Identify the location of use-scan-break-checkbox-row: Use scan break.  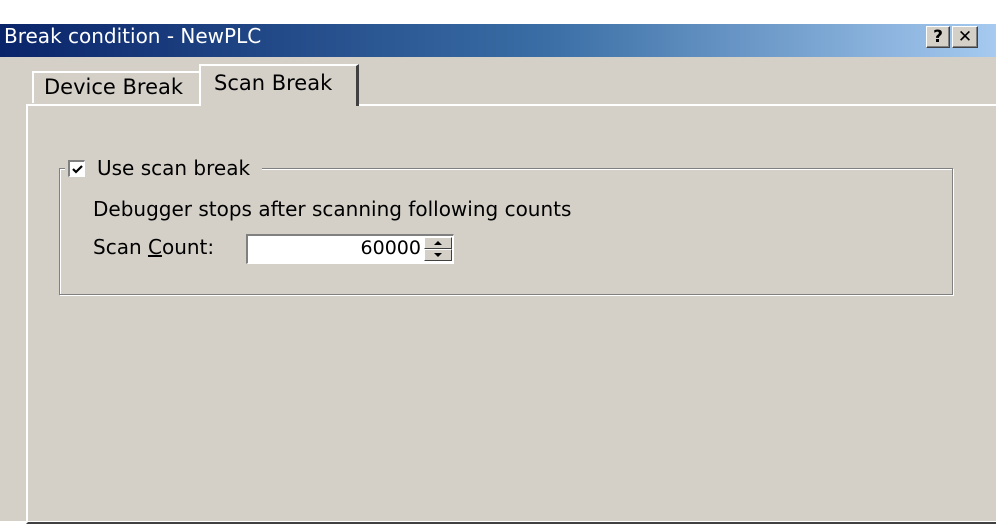
(164, 168).